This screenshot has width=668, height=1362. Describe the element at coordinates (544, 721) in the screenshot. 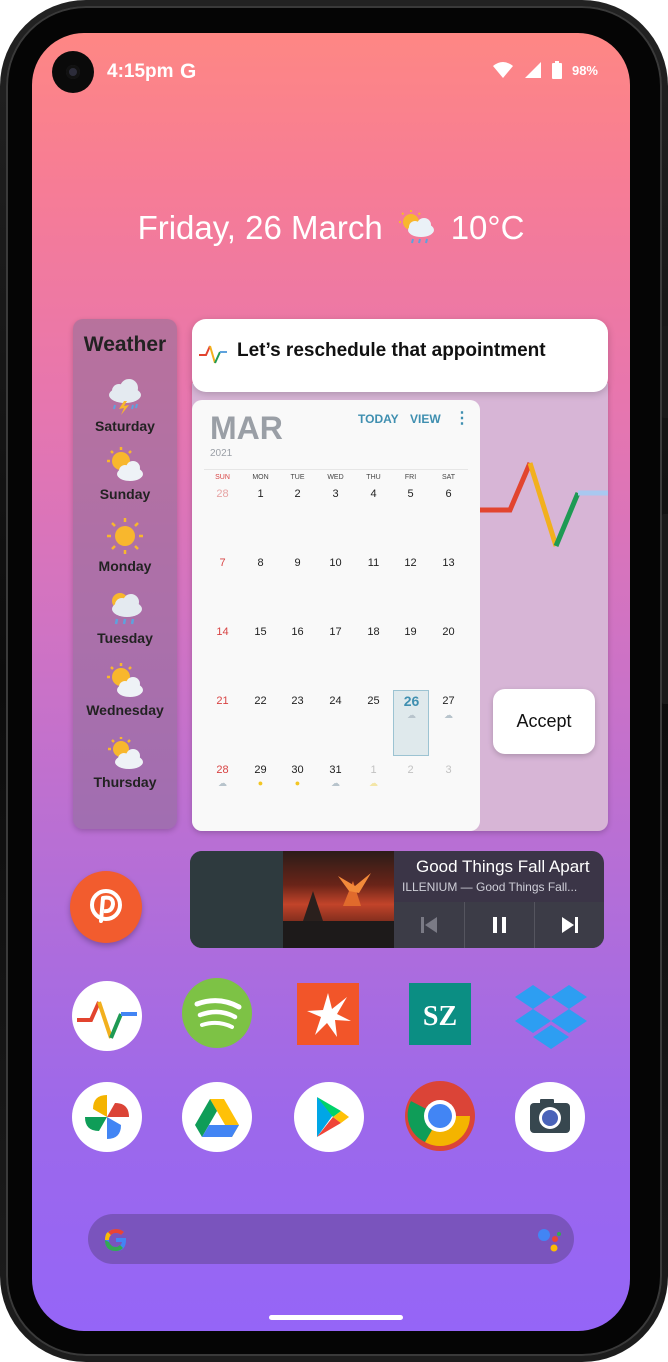

I see `accept-button: Accept` at that location.